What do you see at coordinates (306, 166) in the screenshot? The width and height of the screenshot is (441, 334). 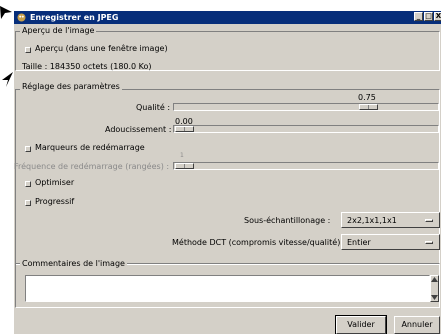 I see `restart-frequency-slider` at bounding box center [306, 166].